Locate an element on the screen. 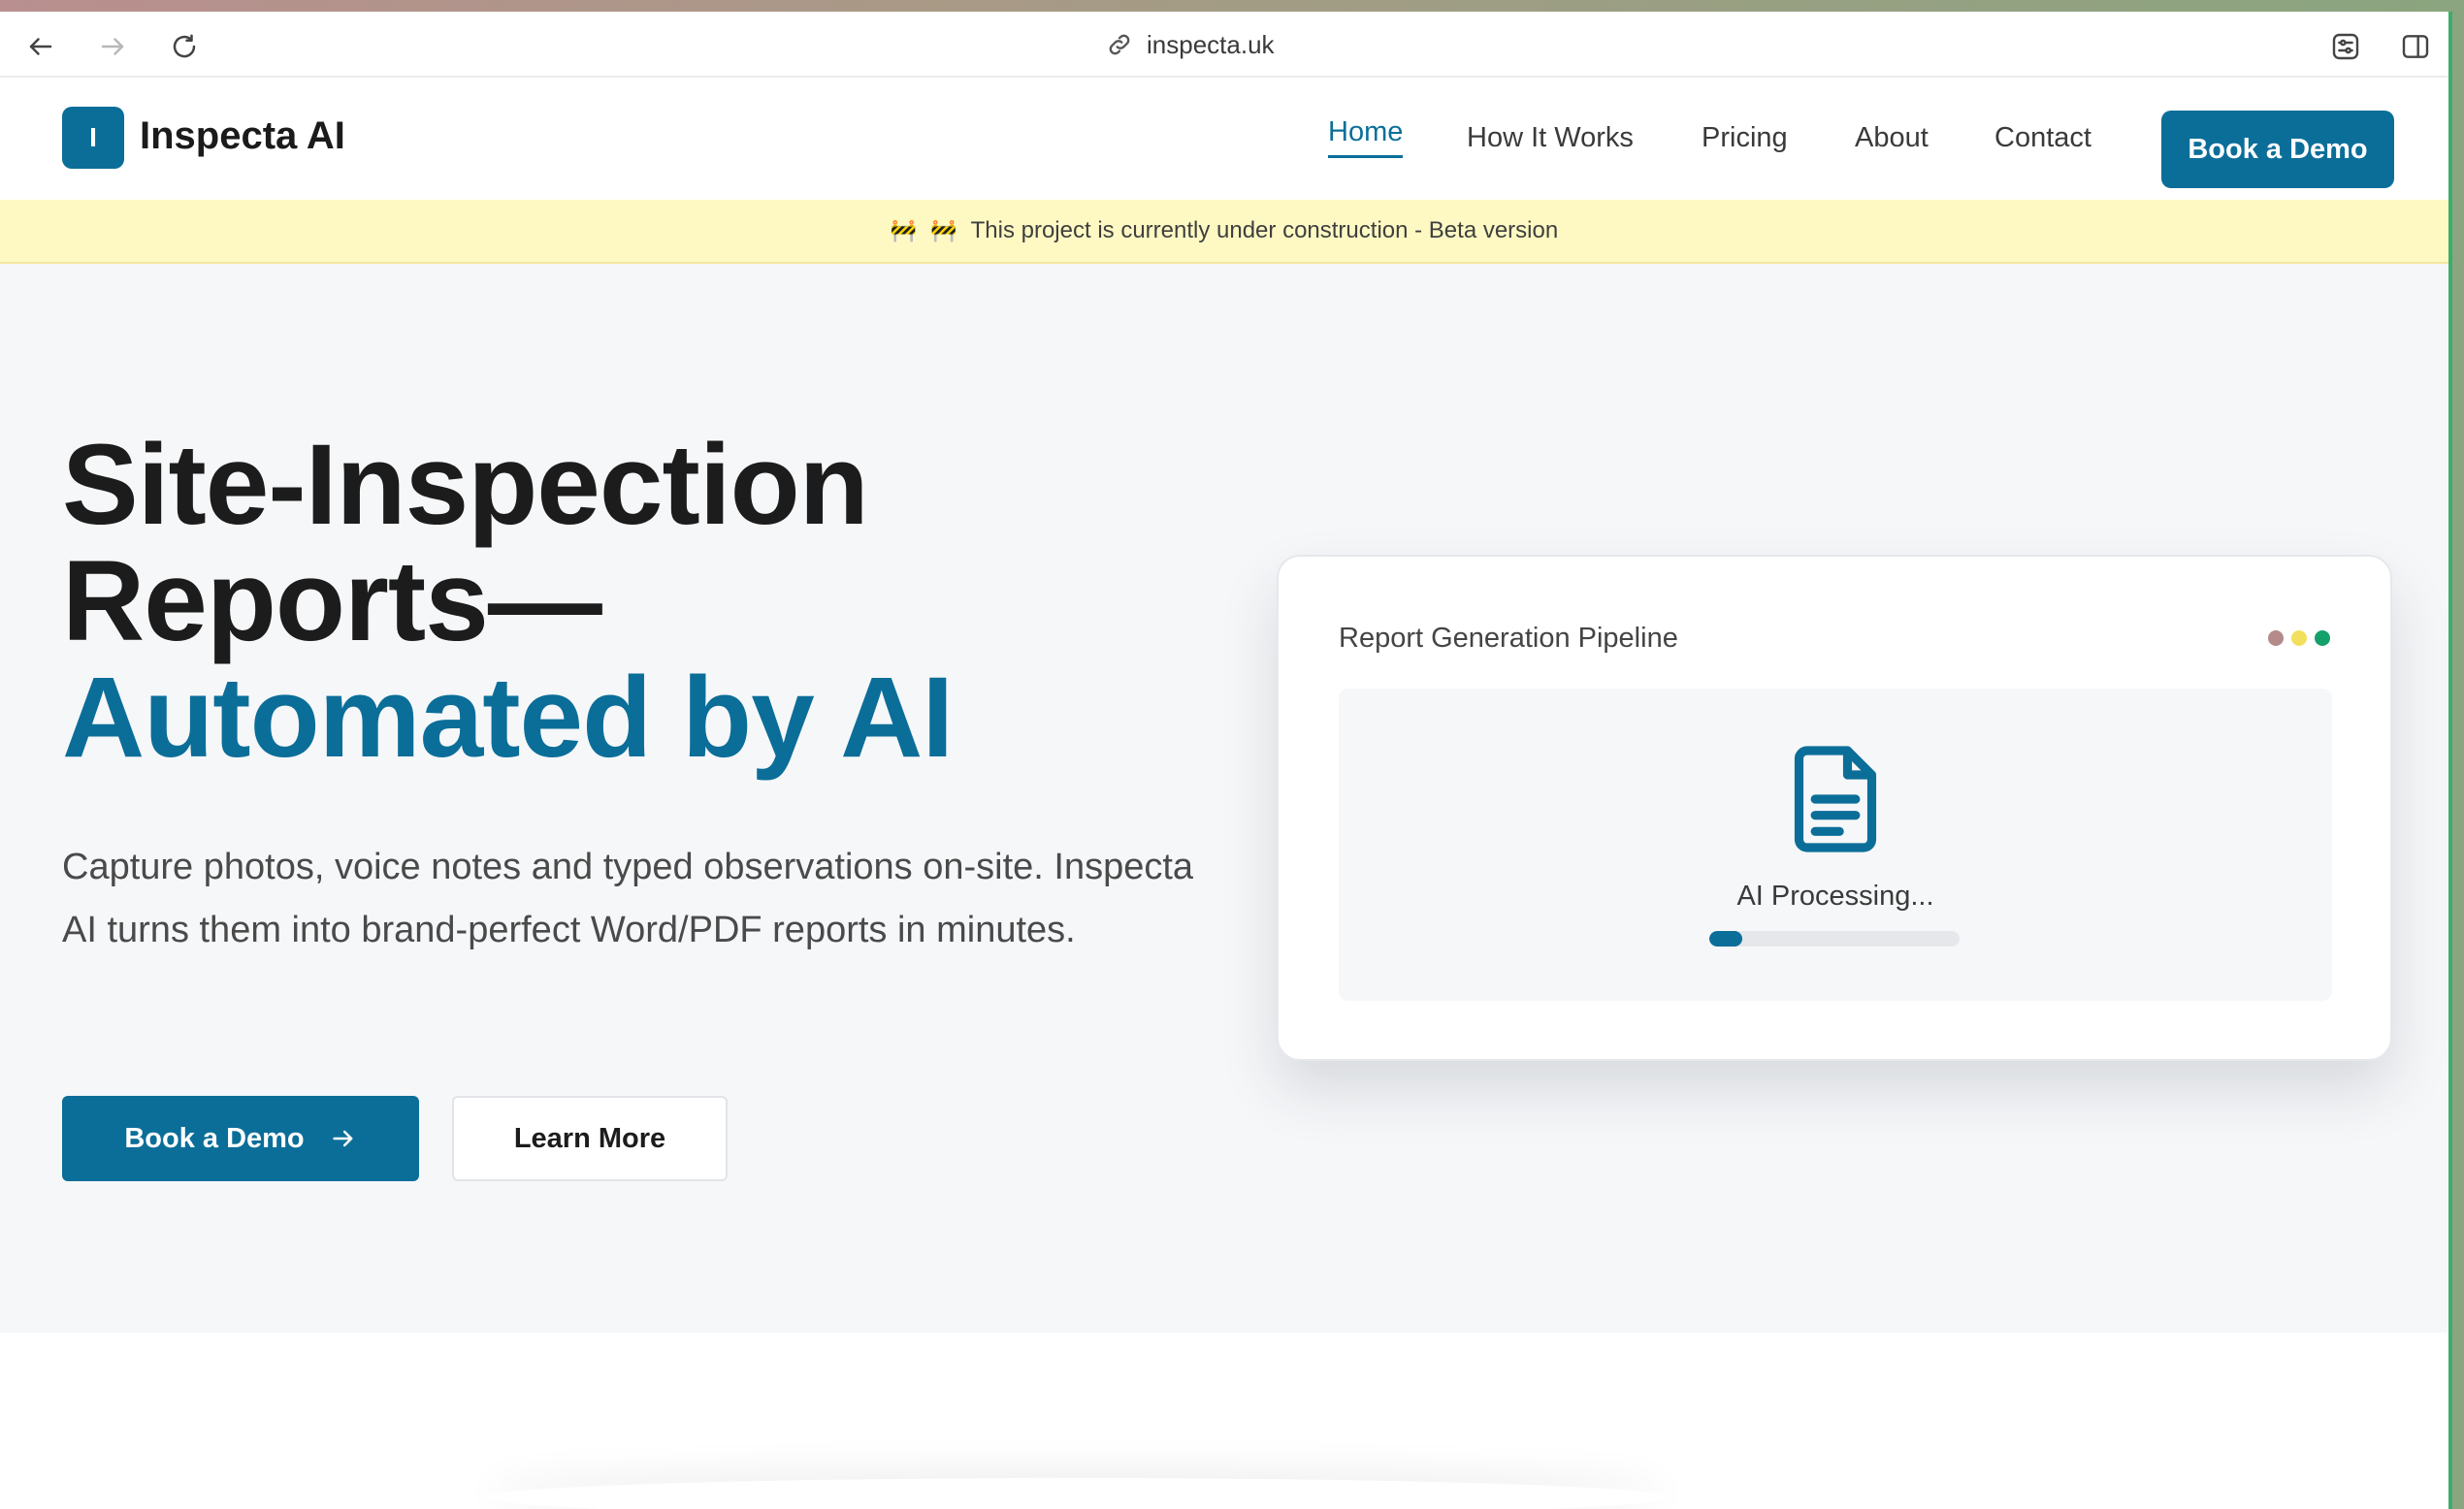 The height and width of the screenshot is (1509, 2464). sliders-icon is located at coordinates (2345, 46).